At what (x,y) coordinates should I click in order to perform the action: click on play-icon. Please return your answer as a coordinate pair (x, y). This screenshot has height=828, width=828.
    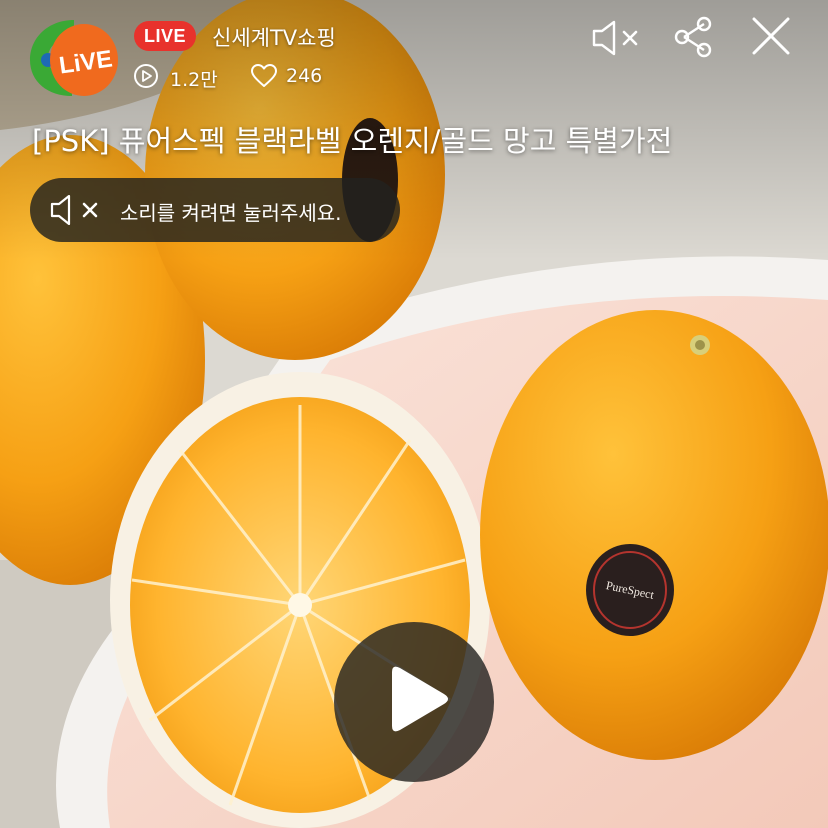
    Looking at the image, I should click on (420, 699).